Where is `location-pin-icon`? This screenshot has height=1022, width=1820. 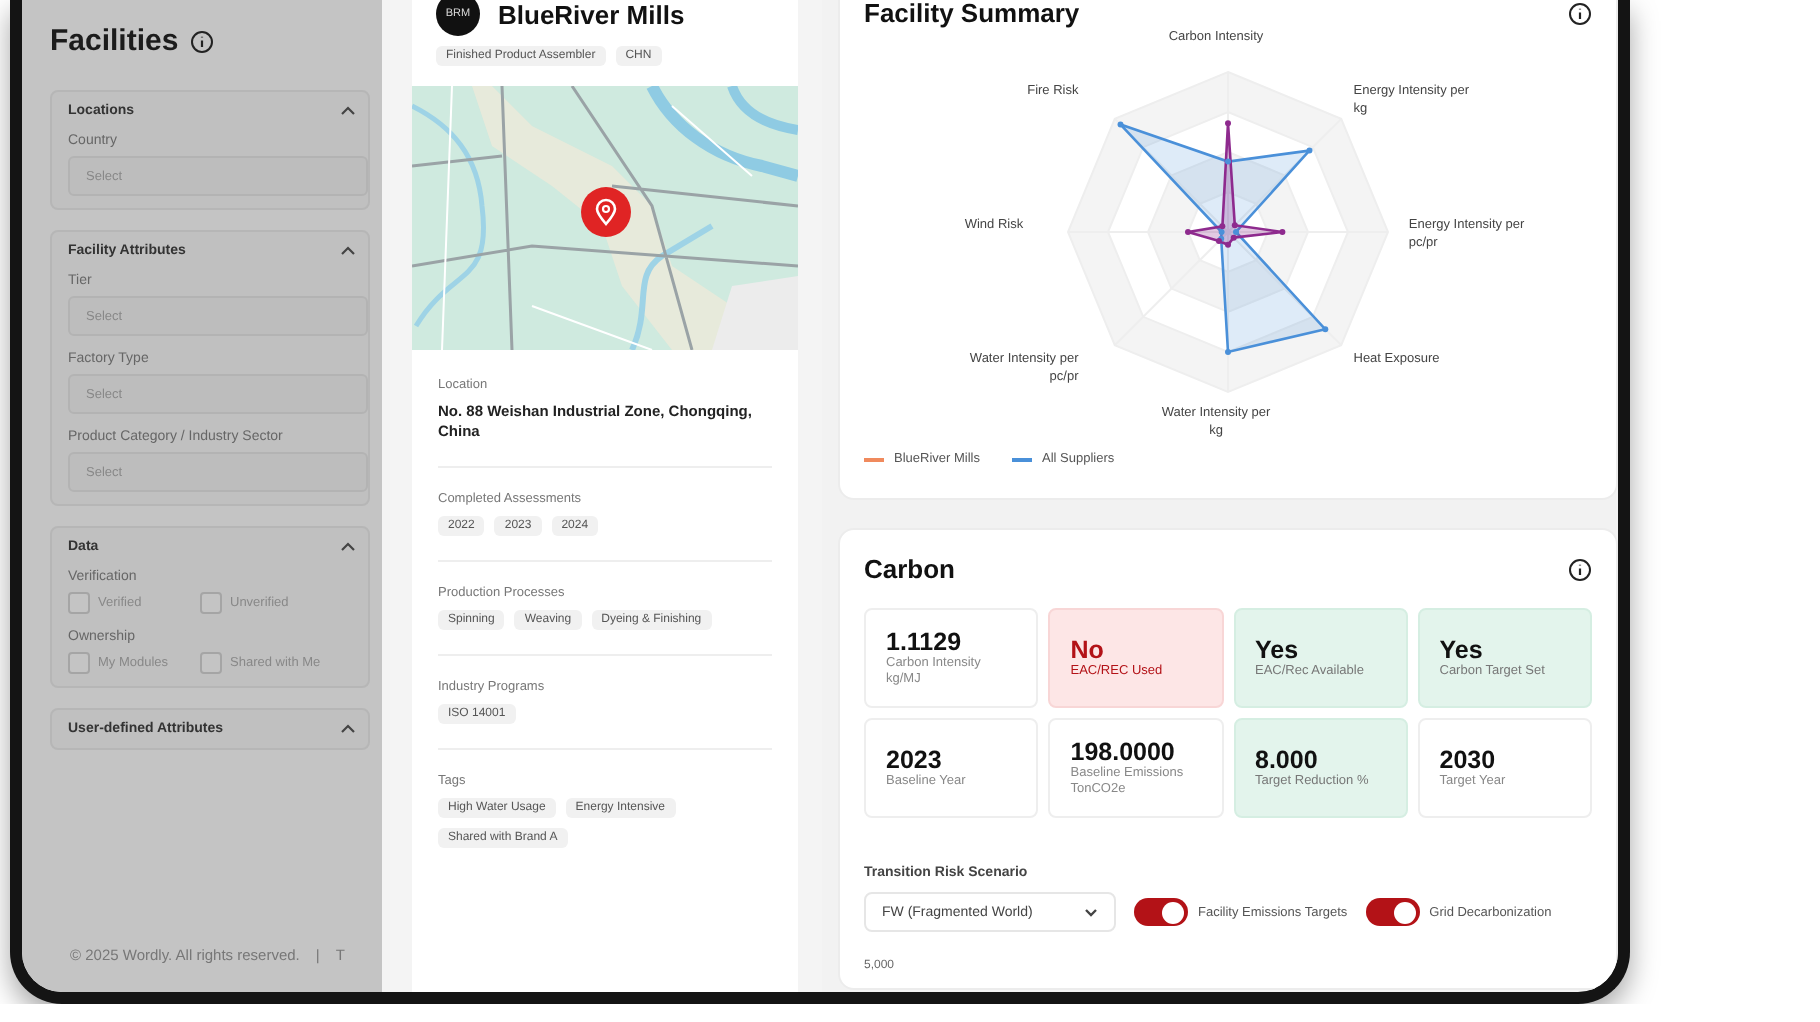
location-pin-icon is located at coordinates (606, 212).